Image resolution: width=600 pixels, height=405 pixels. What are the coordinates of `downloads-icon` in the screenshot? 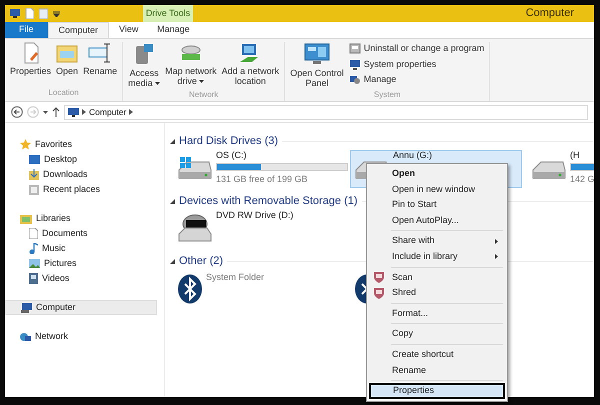 It's located at (34, 174).